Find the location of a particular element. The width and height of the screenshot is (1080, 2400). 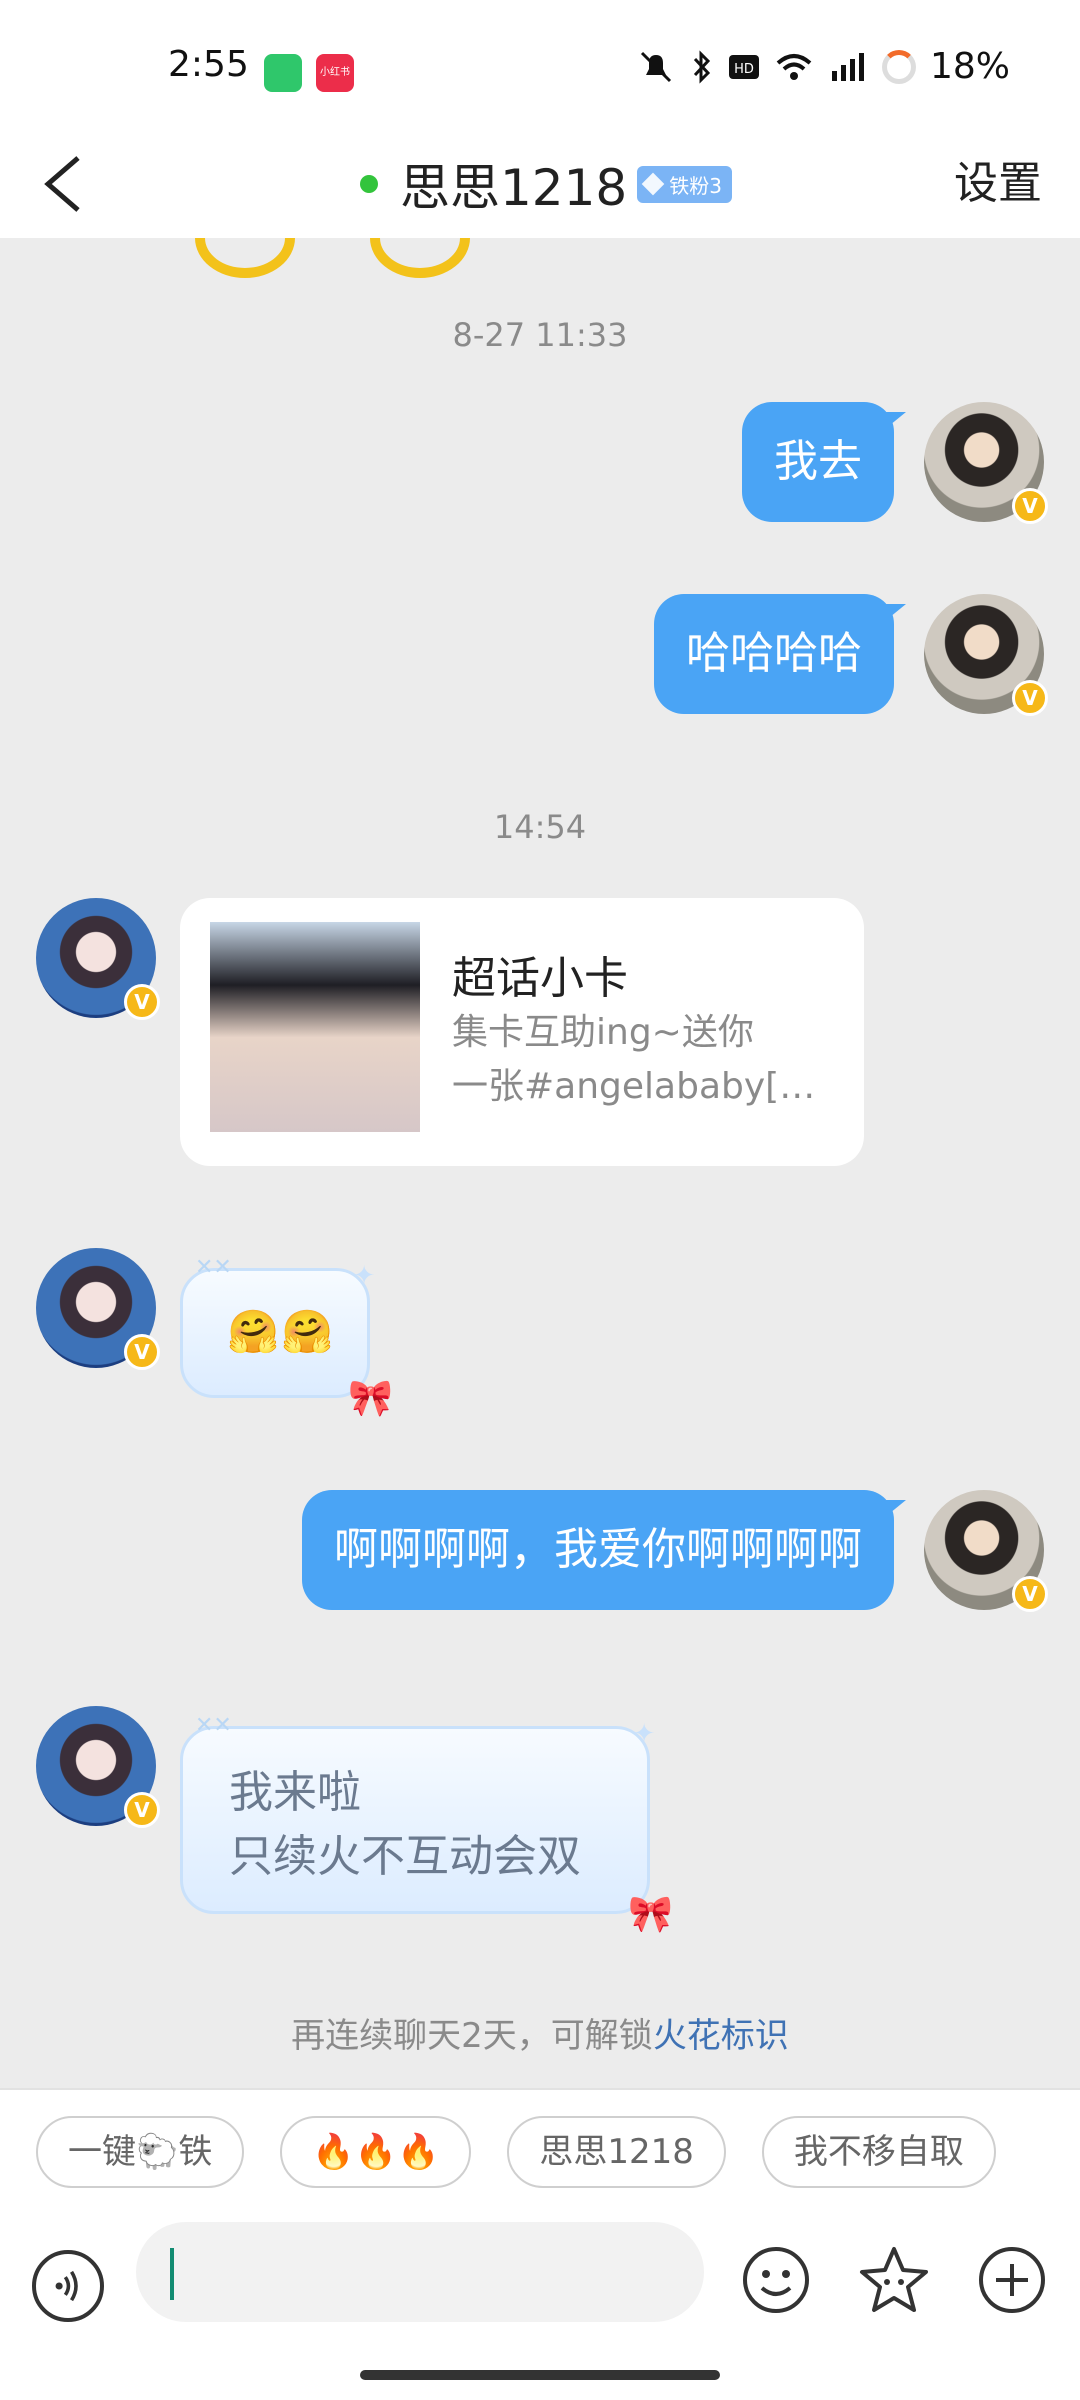

card-thumbnail is located at coordinates (315, 1027).